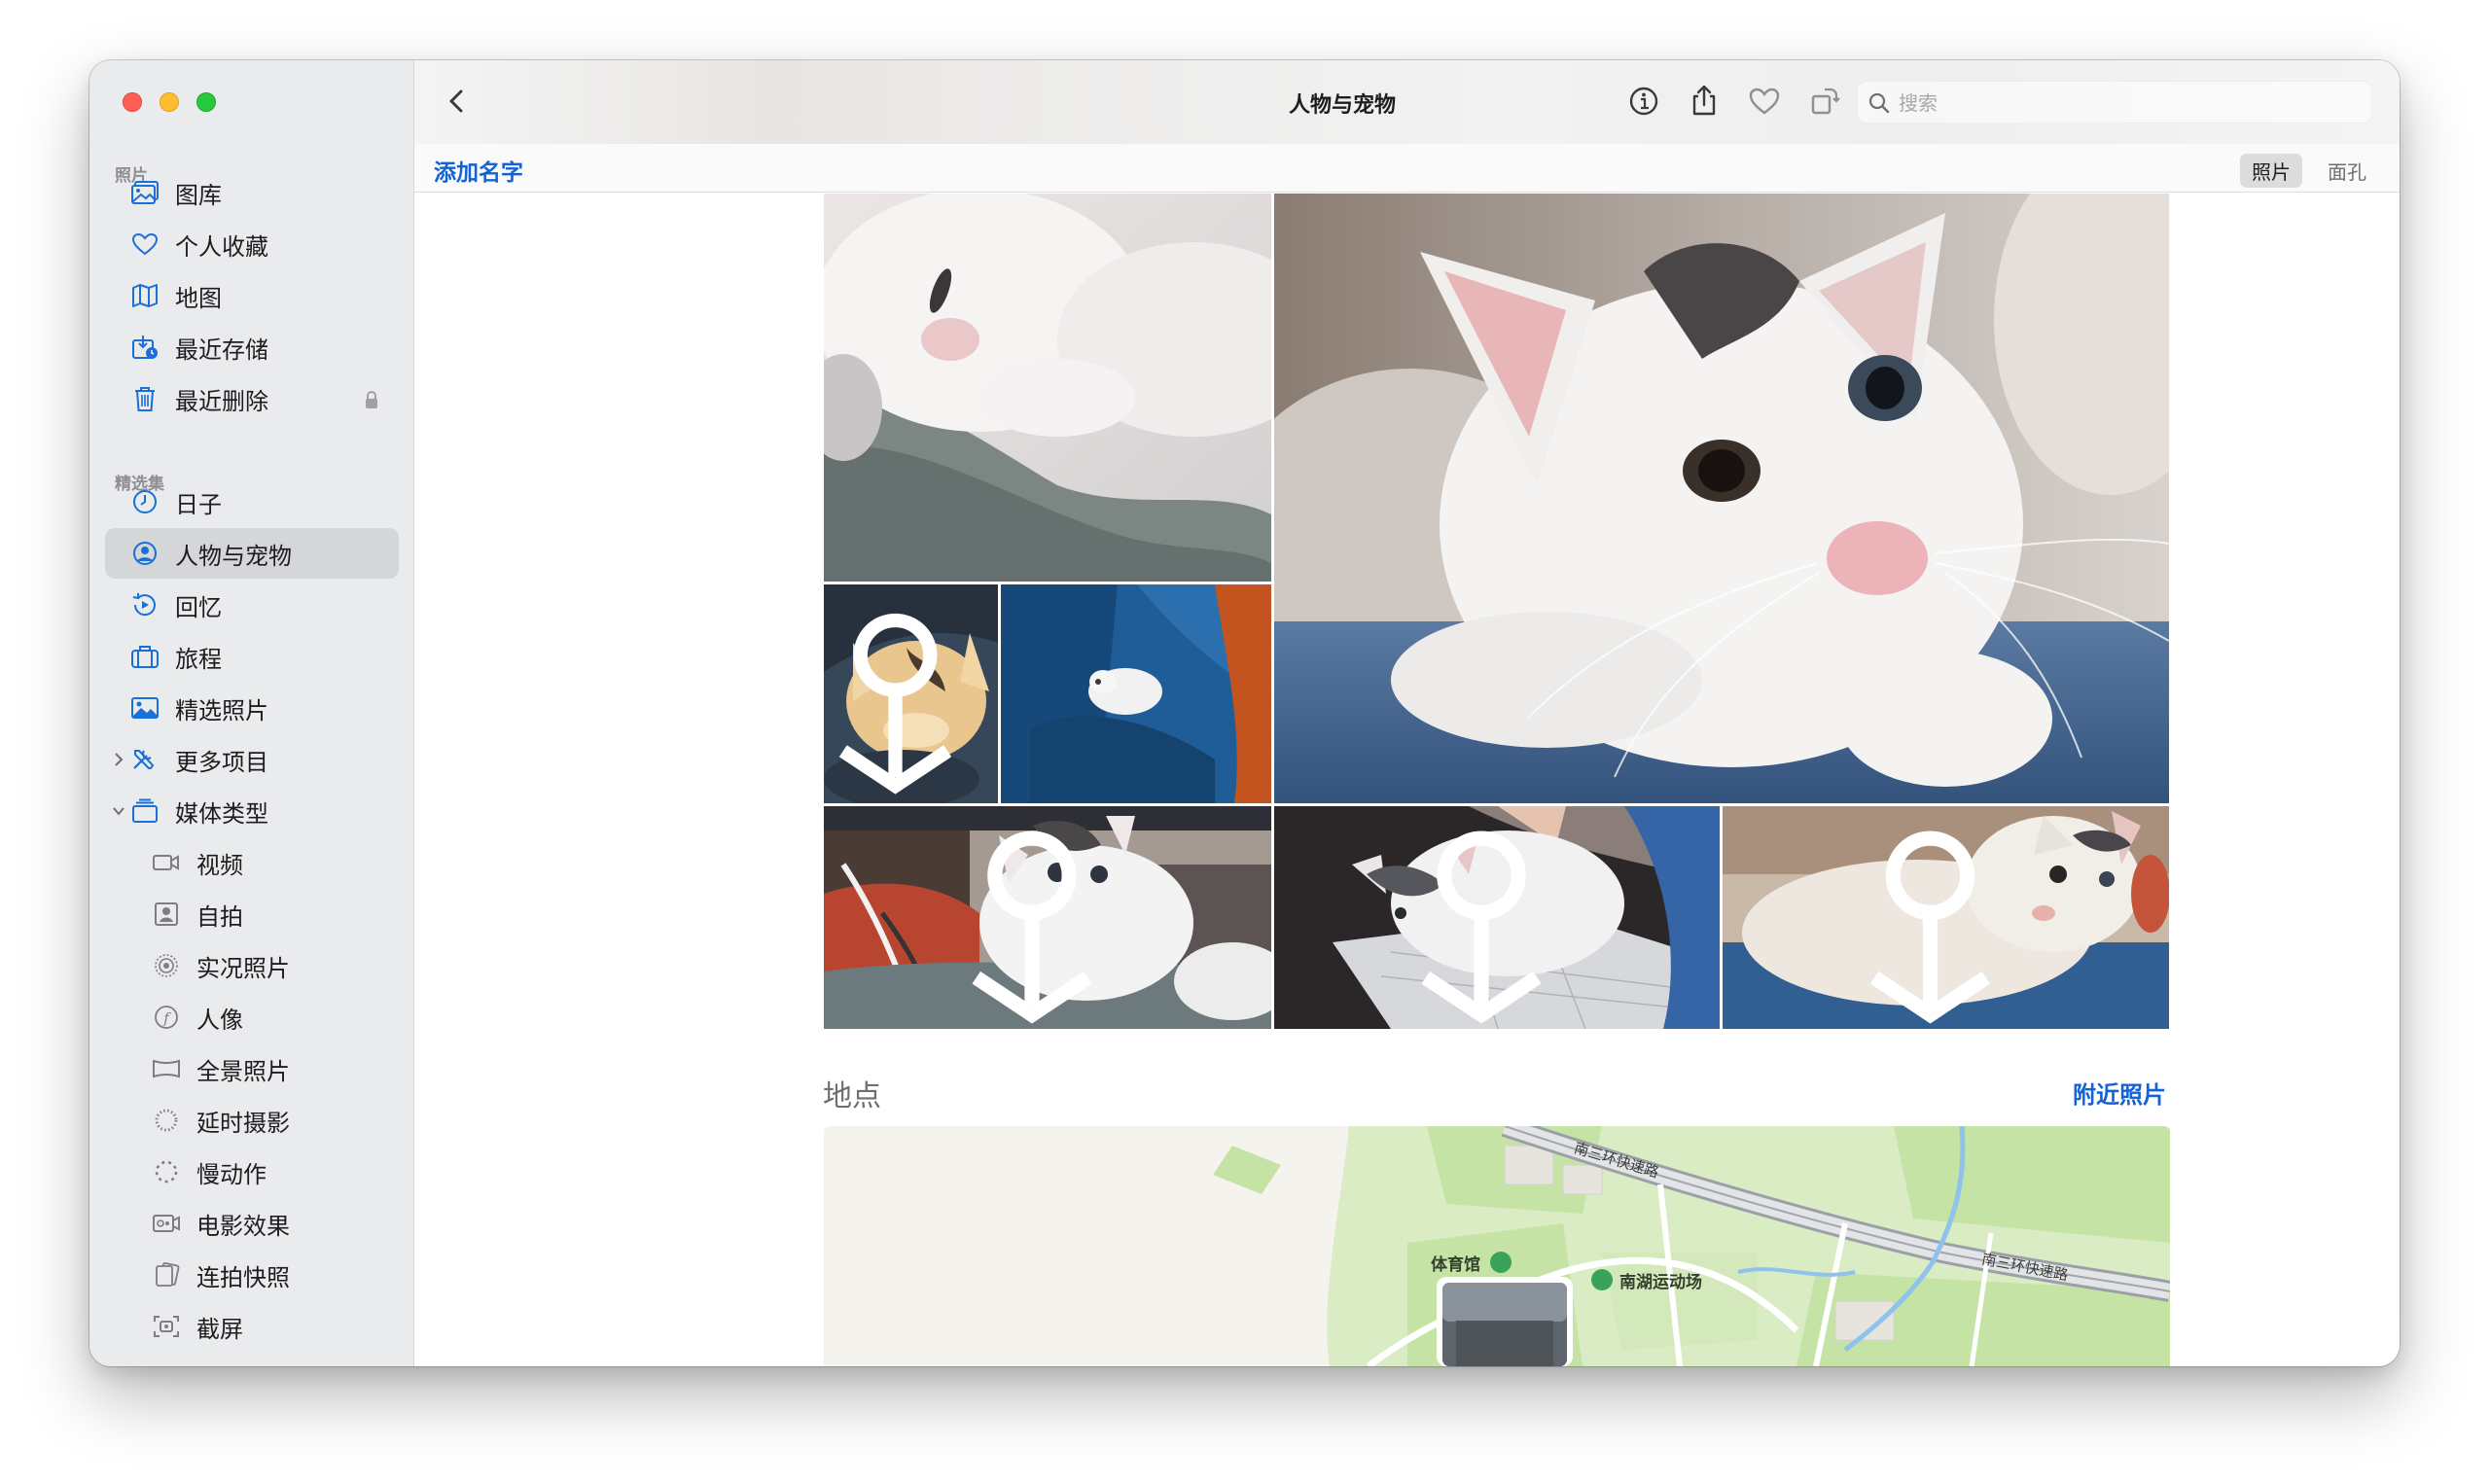 This screenshot has width=2490, height=1484. What do you see at coordinates (2127, 103) in the screenshot?
I see `search-input` at bounding box center [2127, 103].